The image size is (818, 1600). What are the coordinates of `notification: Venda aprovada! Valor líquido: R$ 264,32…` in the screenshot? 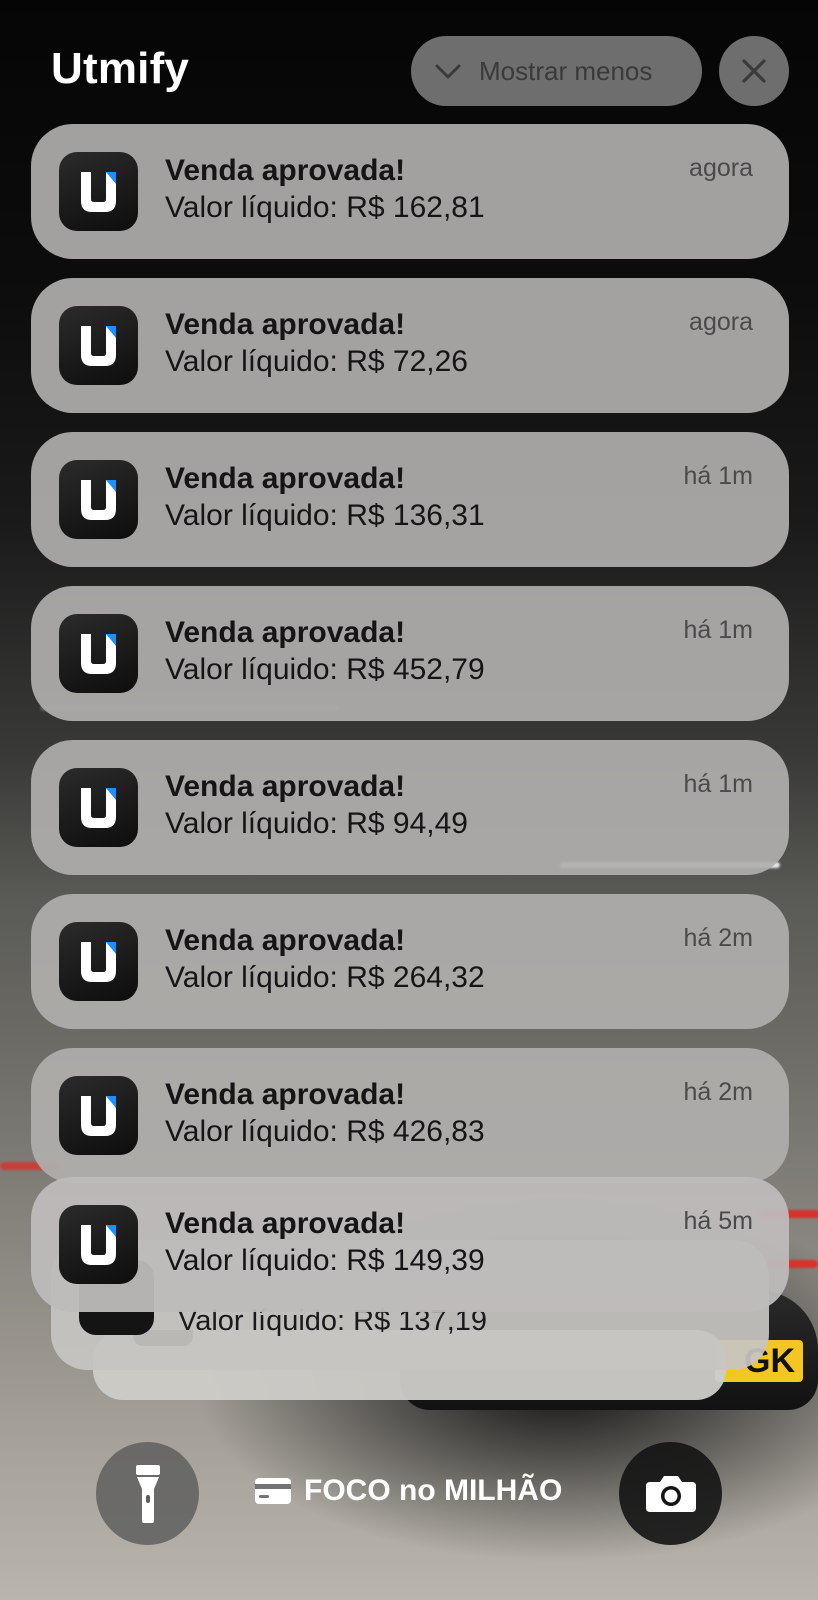 It's located at (410, 961).